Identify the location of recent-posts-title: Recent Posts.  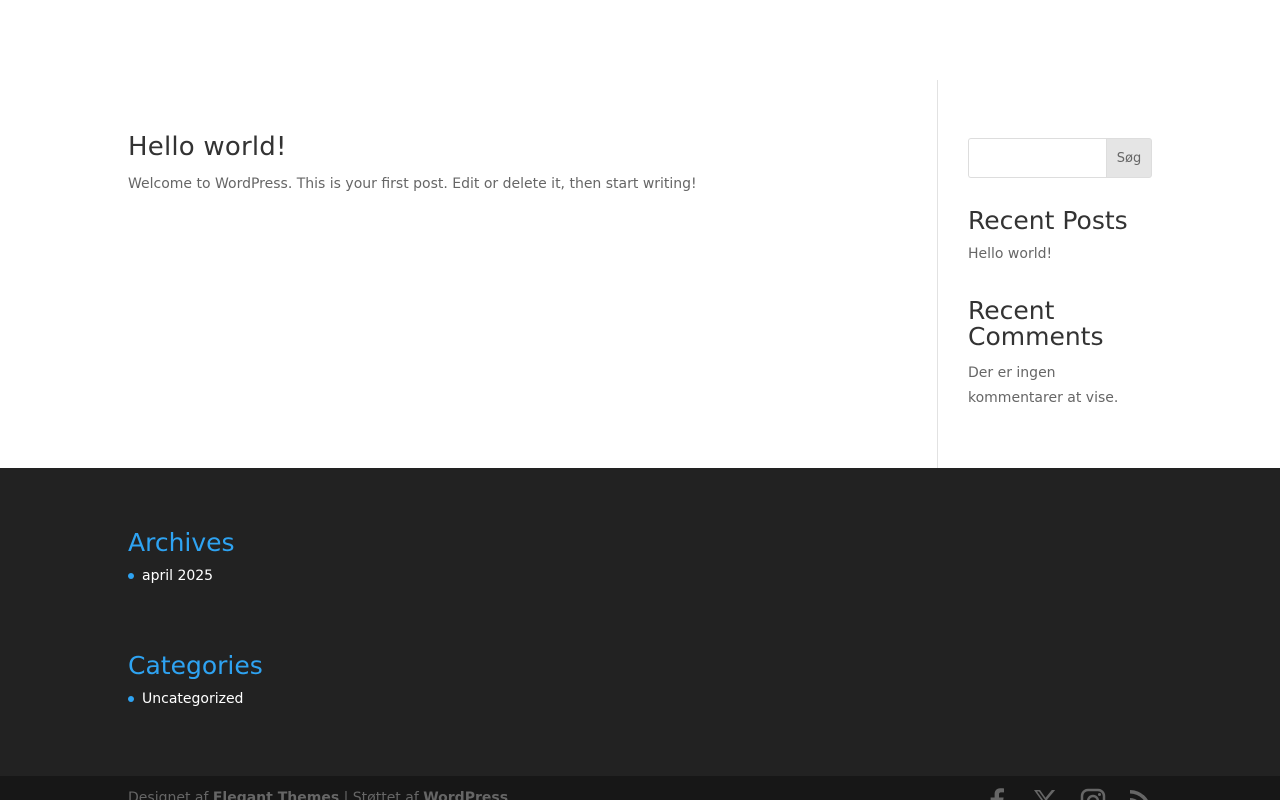
(1048, 220).